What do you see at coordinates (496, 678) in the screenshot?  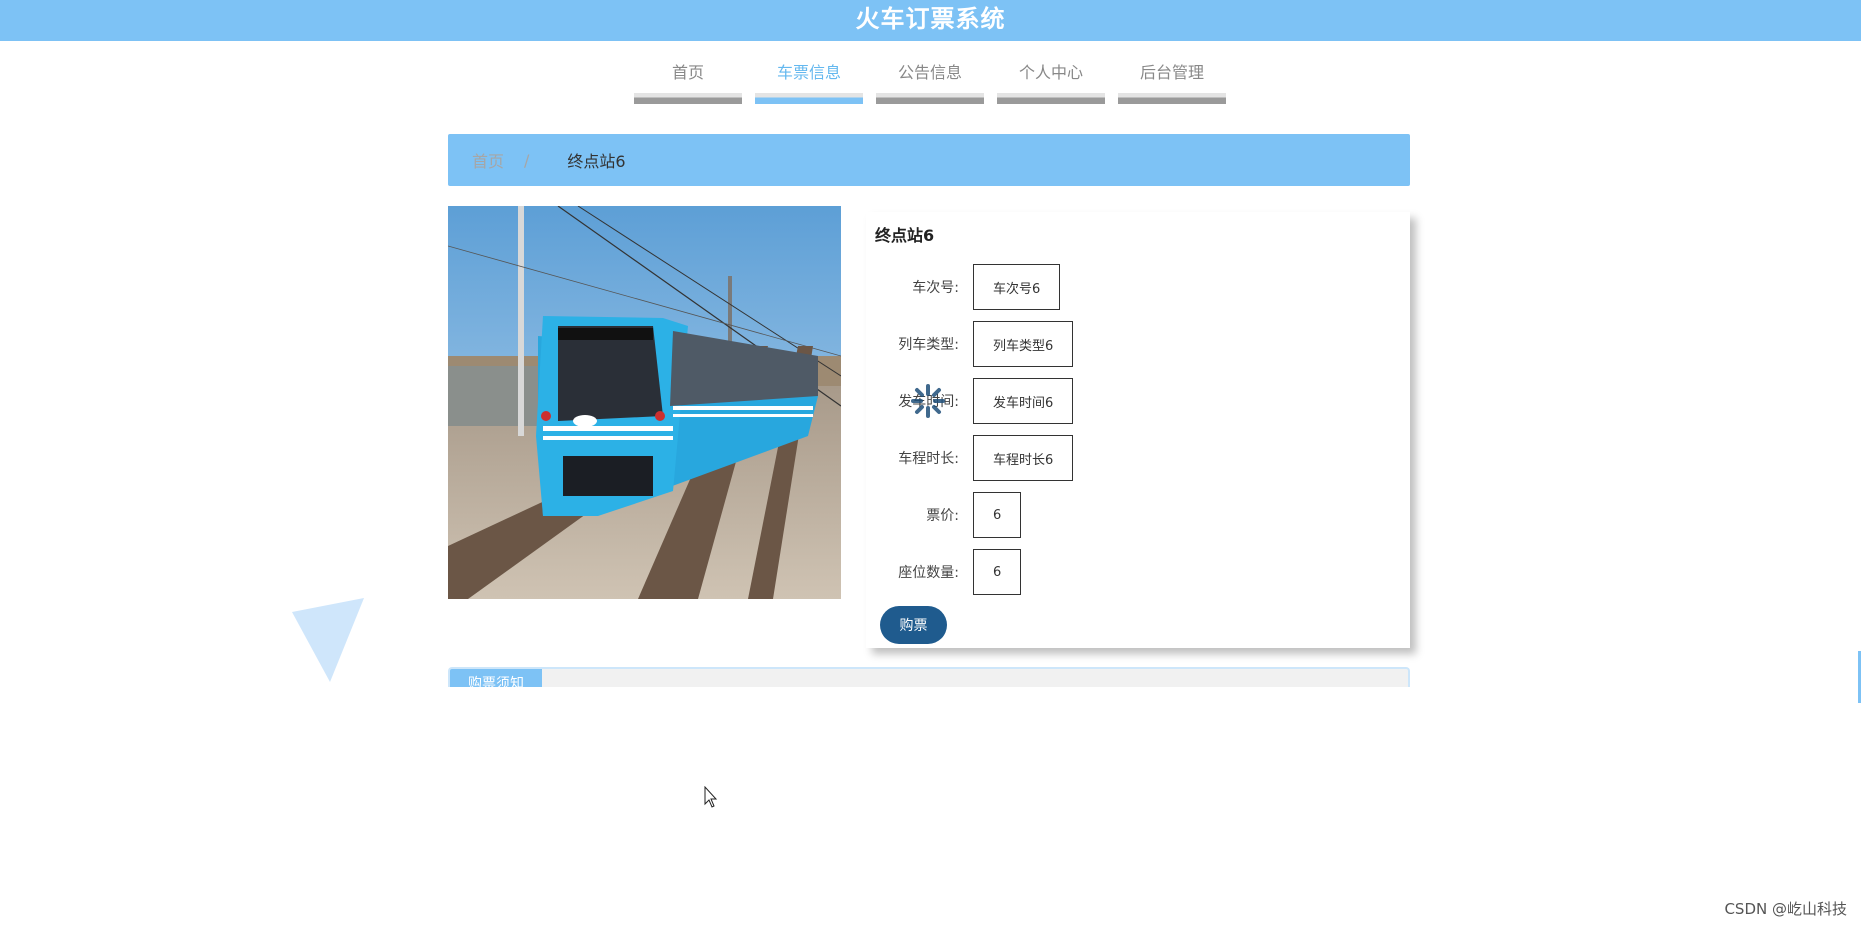 I see `notice-tab: 购票须知` at bounding box center [496, 678].